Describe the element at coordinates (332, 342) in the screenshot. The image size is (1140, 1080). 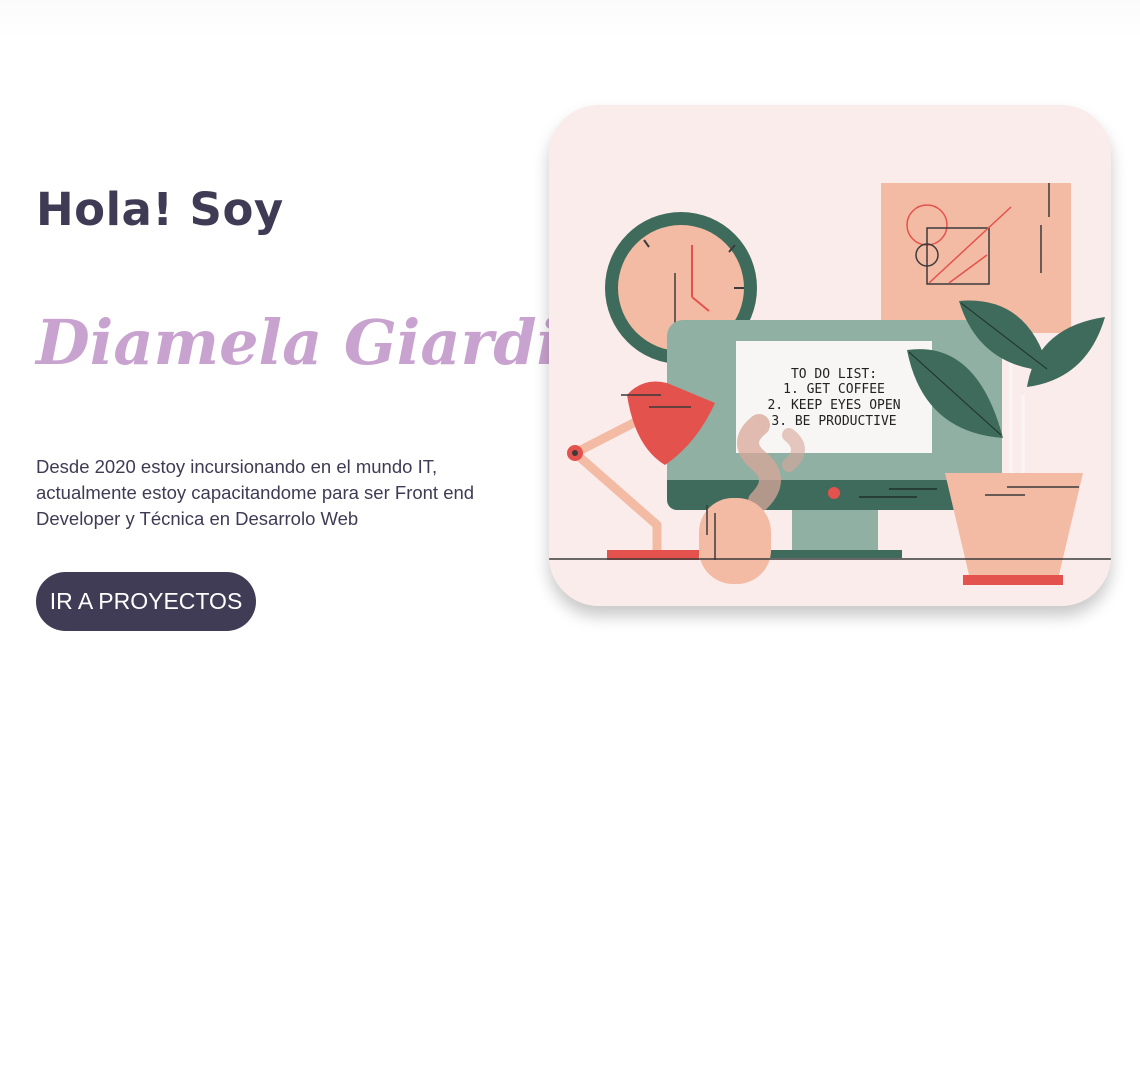
I see `author-name: Diamela Giardini` at that location.